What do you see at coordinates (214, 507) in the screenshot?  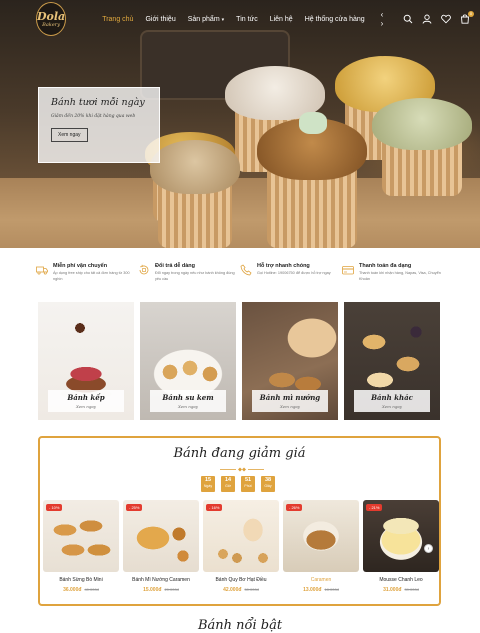 I see `discount-badge: - 16%` at bounding box center [214, 507].